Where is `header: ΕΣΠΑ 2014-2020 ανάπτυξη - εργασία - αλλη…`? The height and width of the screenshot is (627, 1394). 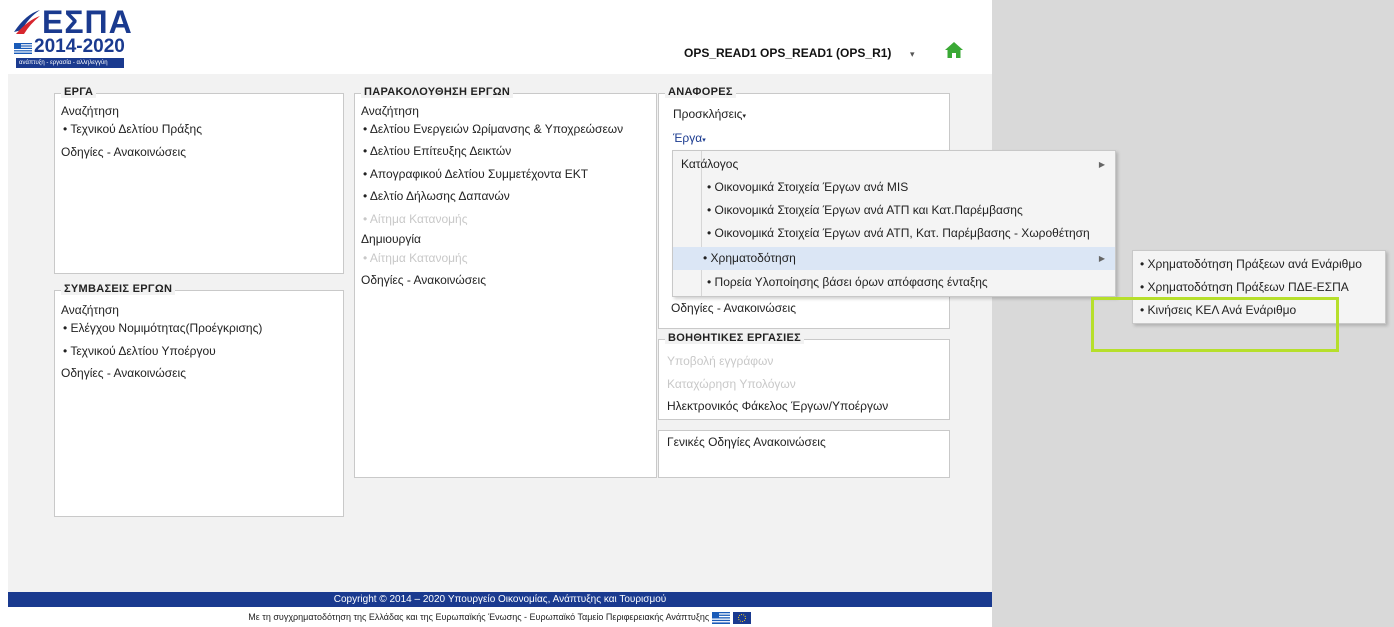
header: ΕΣΠΑ 2014-2020 ανάπτυξη - εργασία - αλλη… is located at coordinates (496, 37).